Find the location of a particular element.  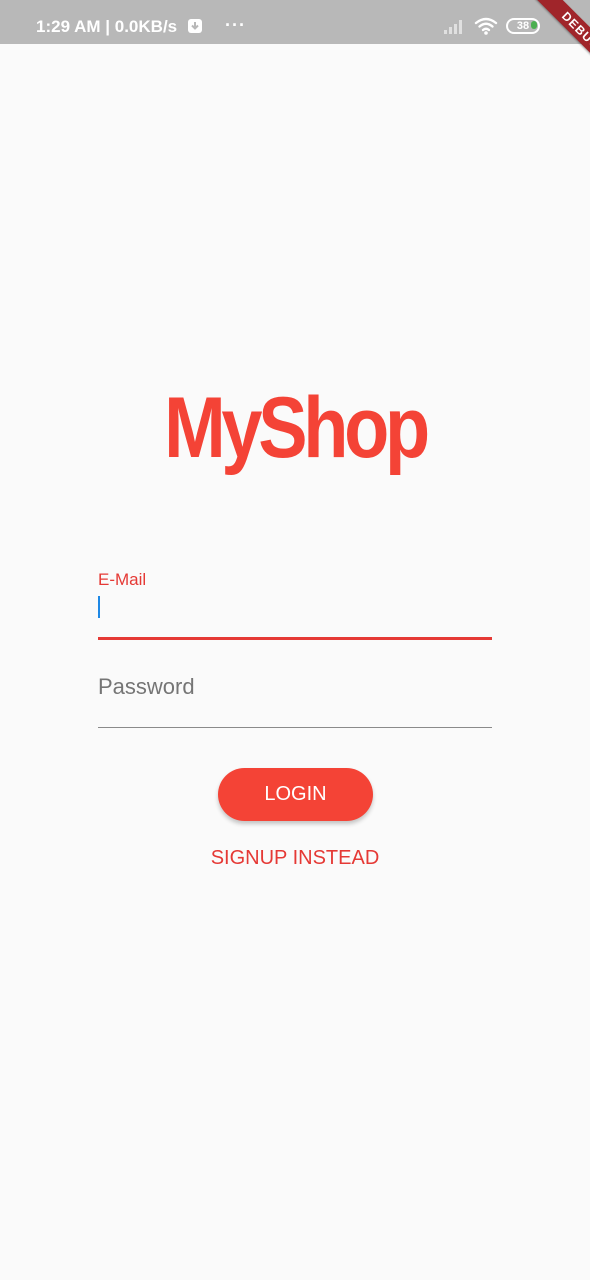

battery-level: 38 is located at coordinates (523, 26).